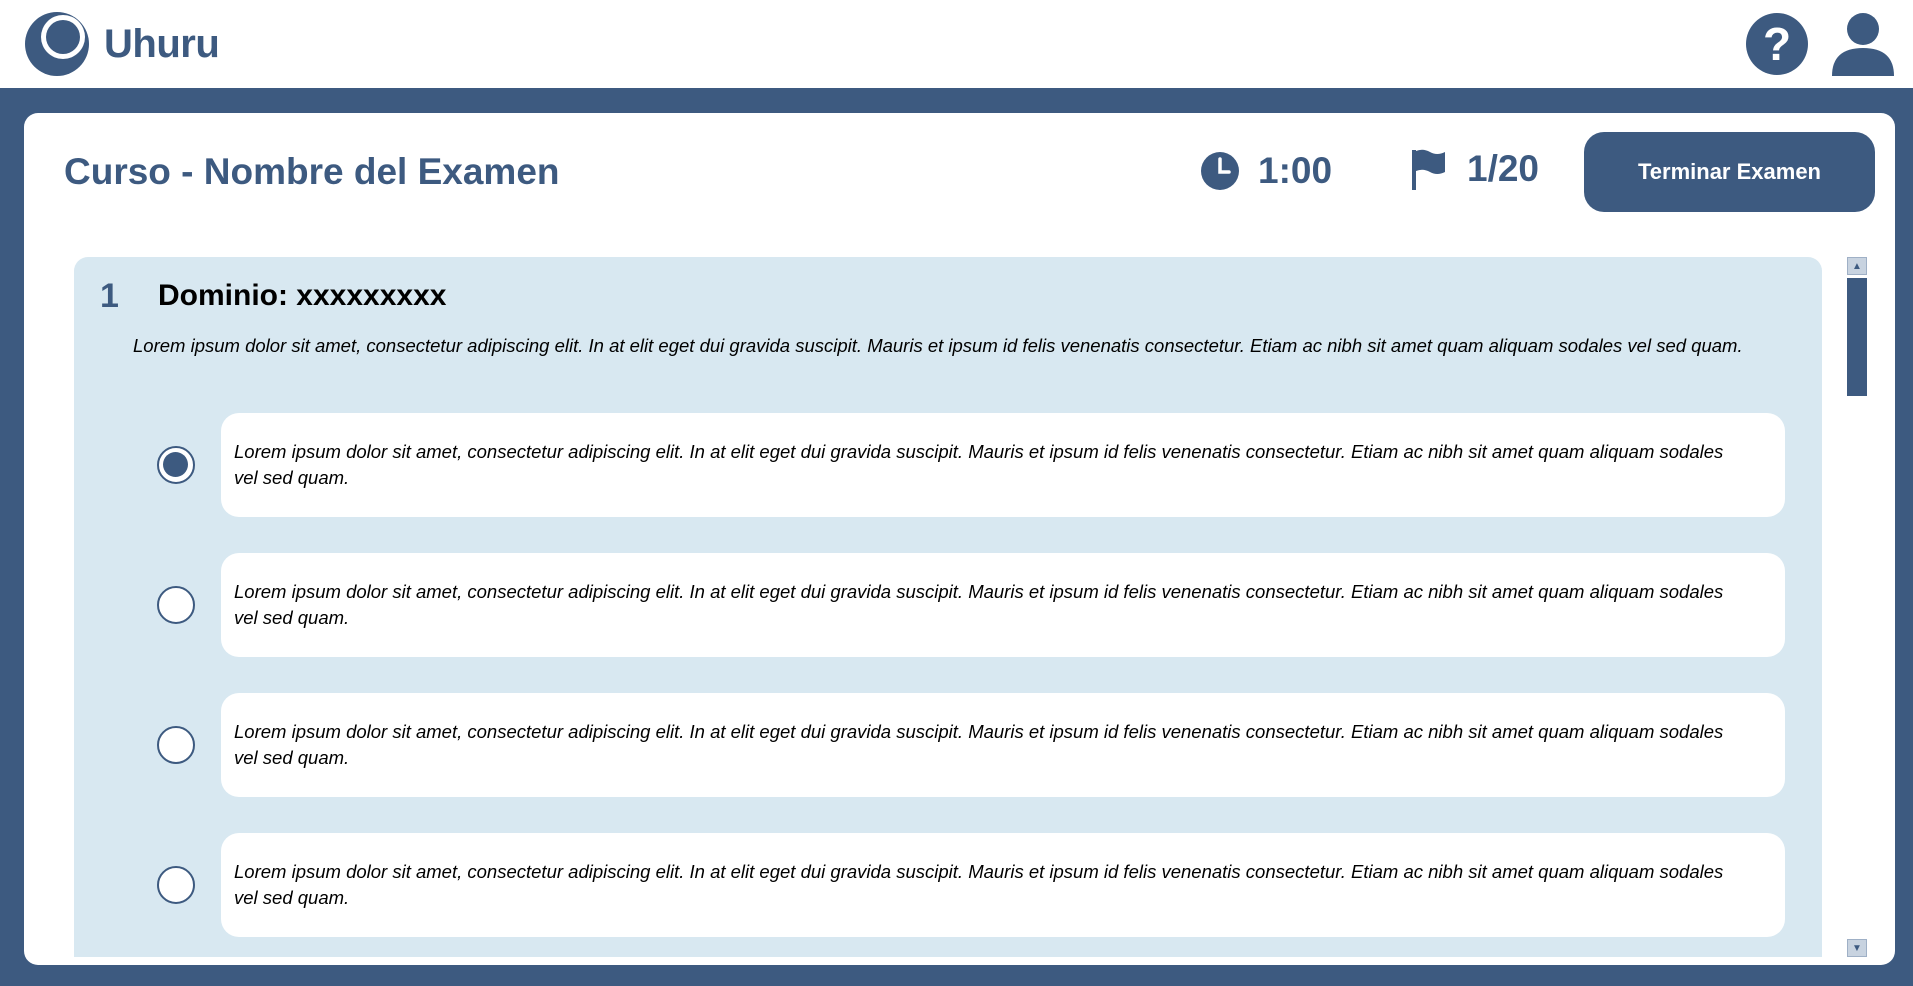 This screenshot has height=986, width=1913. What do you see at coordinates (1295, 170) in the screenshot?
I see `timer-value: 1:00` at bounding box center [1295, 170].